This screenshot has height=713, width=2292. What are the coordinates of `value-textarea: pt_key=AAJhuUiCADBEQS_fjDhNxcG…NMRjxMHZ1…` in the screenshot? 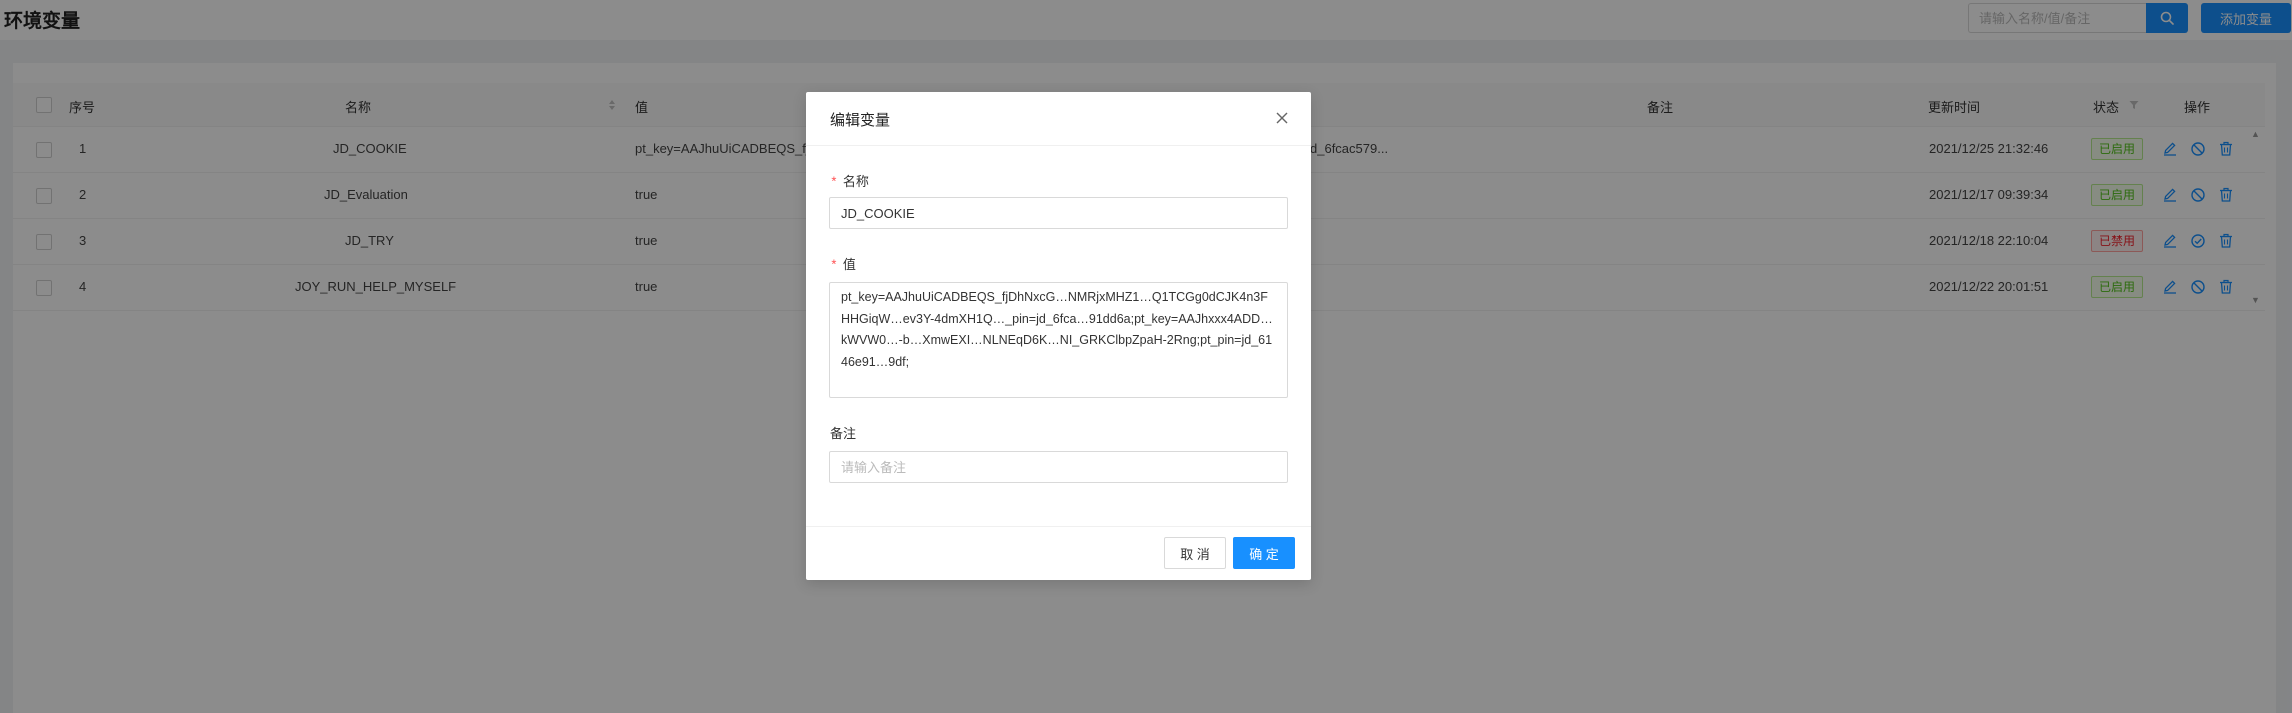 It's located at (1058, 340).